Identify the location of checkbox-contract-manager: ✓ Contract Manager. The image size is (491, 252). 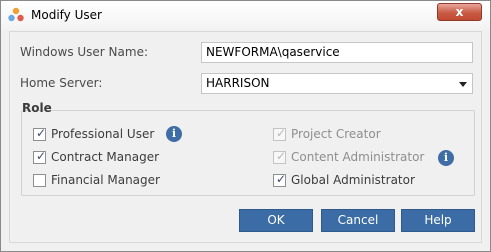
(103, 157).